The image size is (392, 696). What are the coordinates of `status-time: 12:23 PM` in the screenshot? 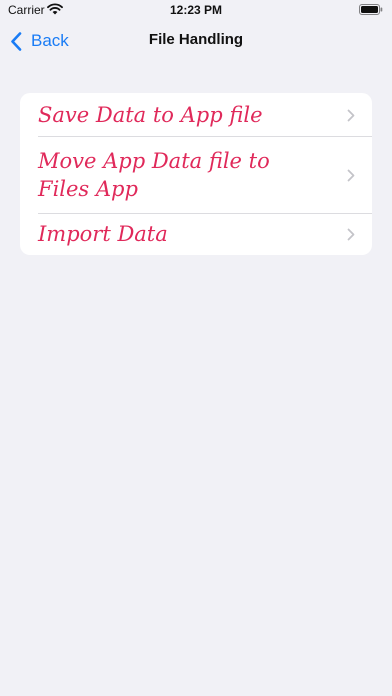 It's located at (196, 10).